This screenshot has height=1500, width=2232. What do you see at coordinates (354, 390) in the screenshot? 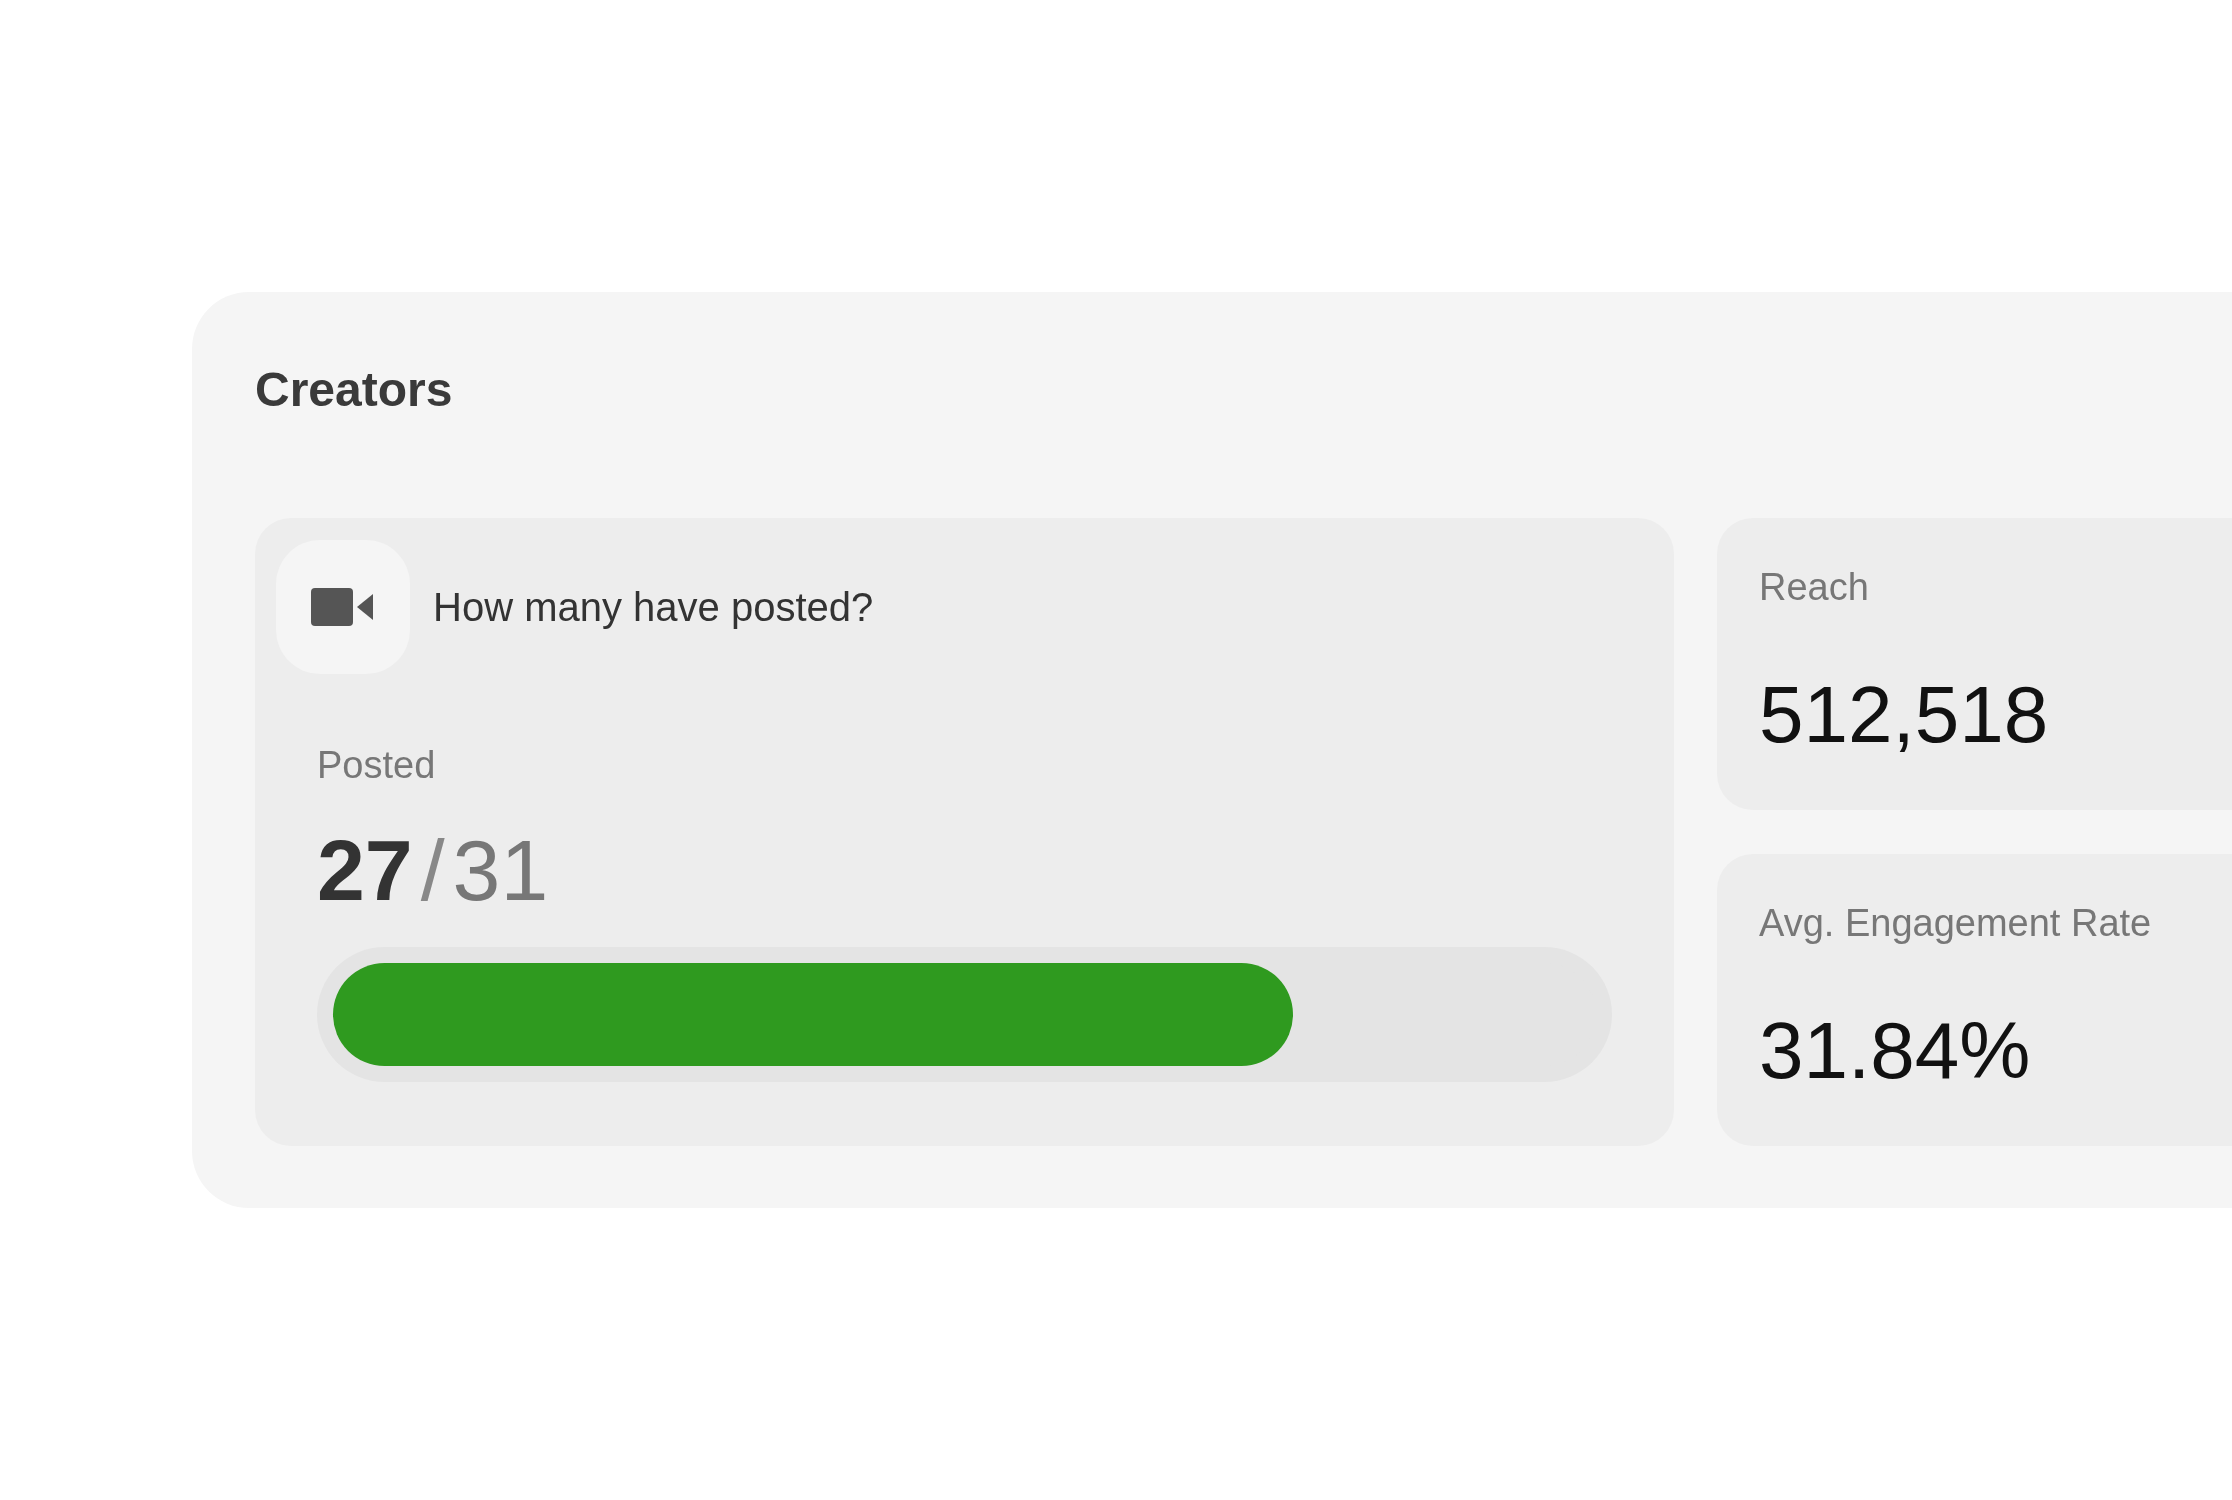
I see `panel-title: Creators` at bounding box center [354, 390].